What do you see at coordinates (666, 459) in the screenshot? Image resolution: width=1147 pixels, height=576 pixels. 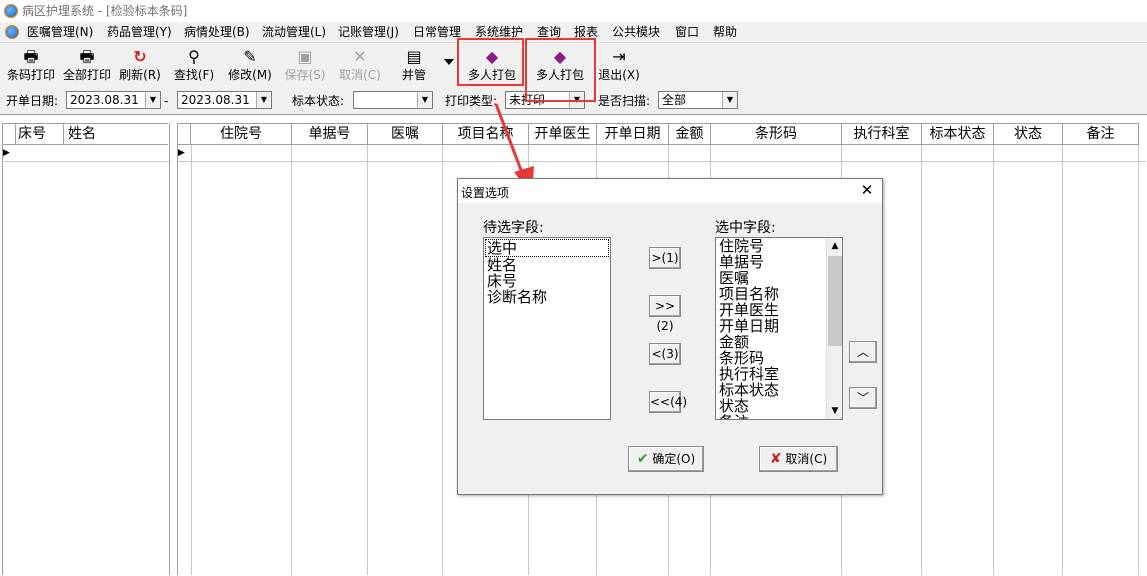 I see `ok-button: ✔ 确定(O)` at bounding box center [666, 459].